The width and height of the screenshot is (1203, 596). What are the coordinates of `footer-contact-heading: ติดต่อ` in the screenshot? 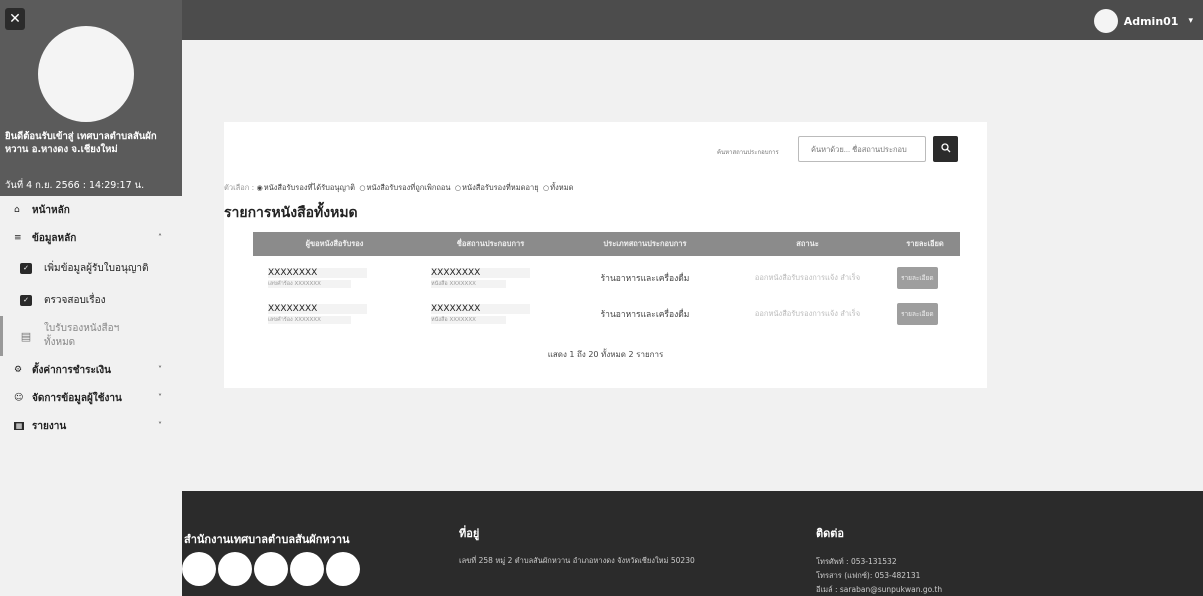 It's located at (830, 533).